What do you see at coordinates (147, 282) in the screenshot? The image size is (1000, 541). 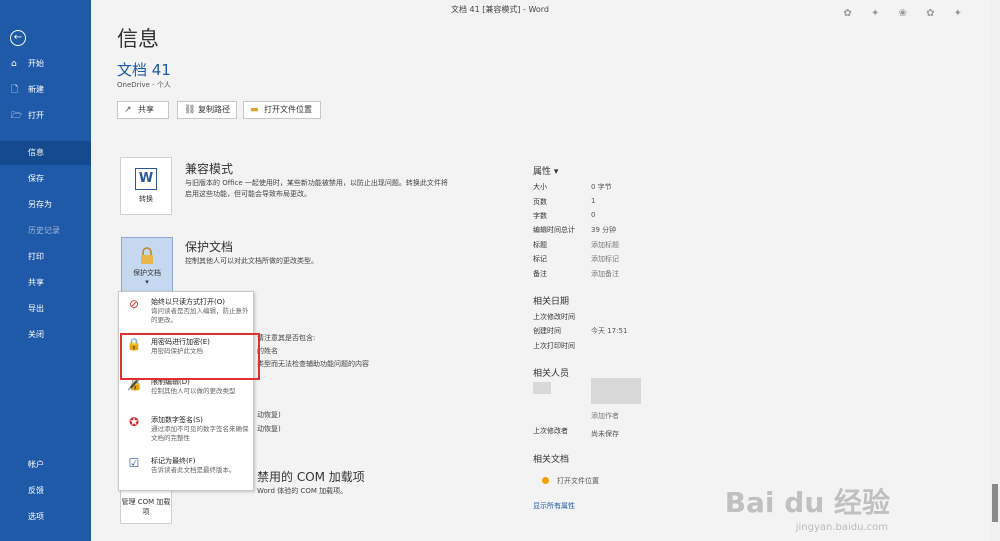 I see `chevron-down-icon: ▾` at bounding box center [147, 282].